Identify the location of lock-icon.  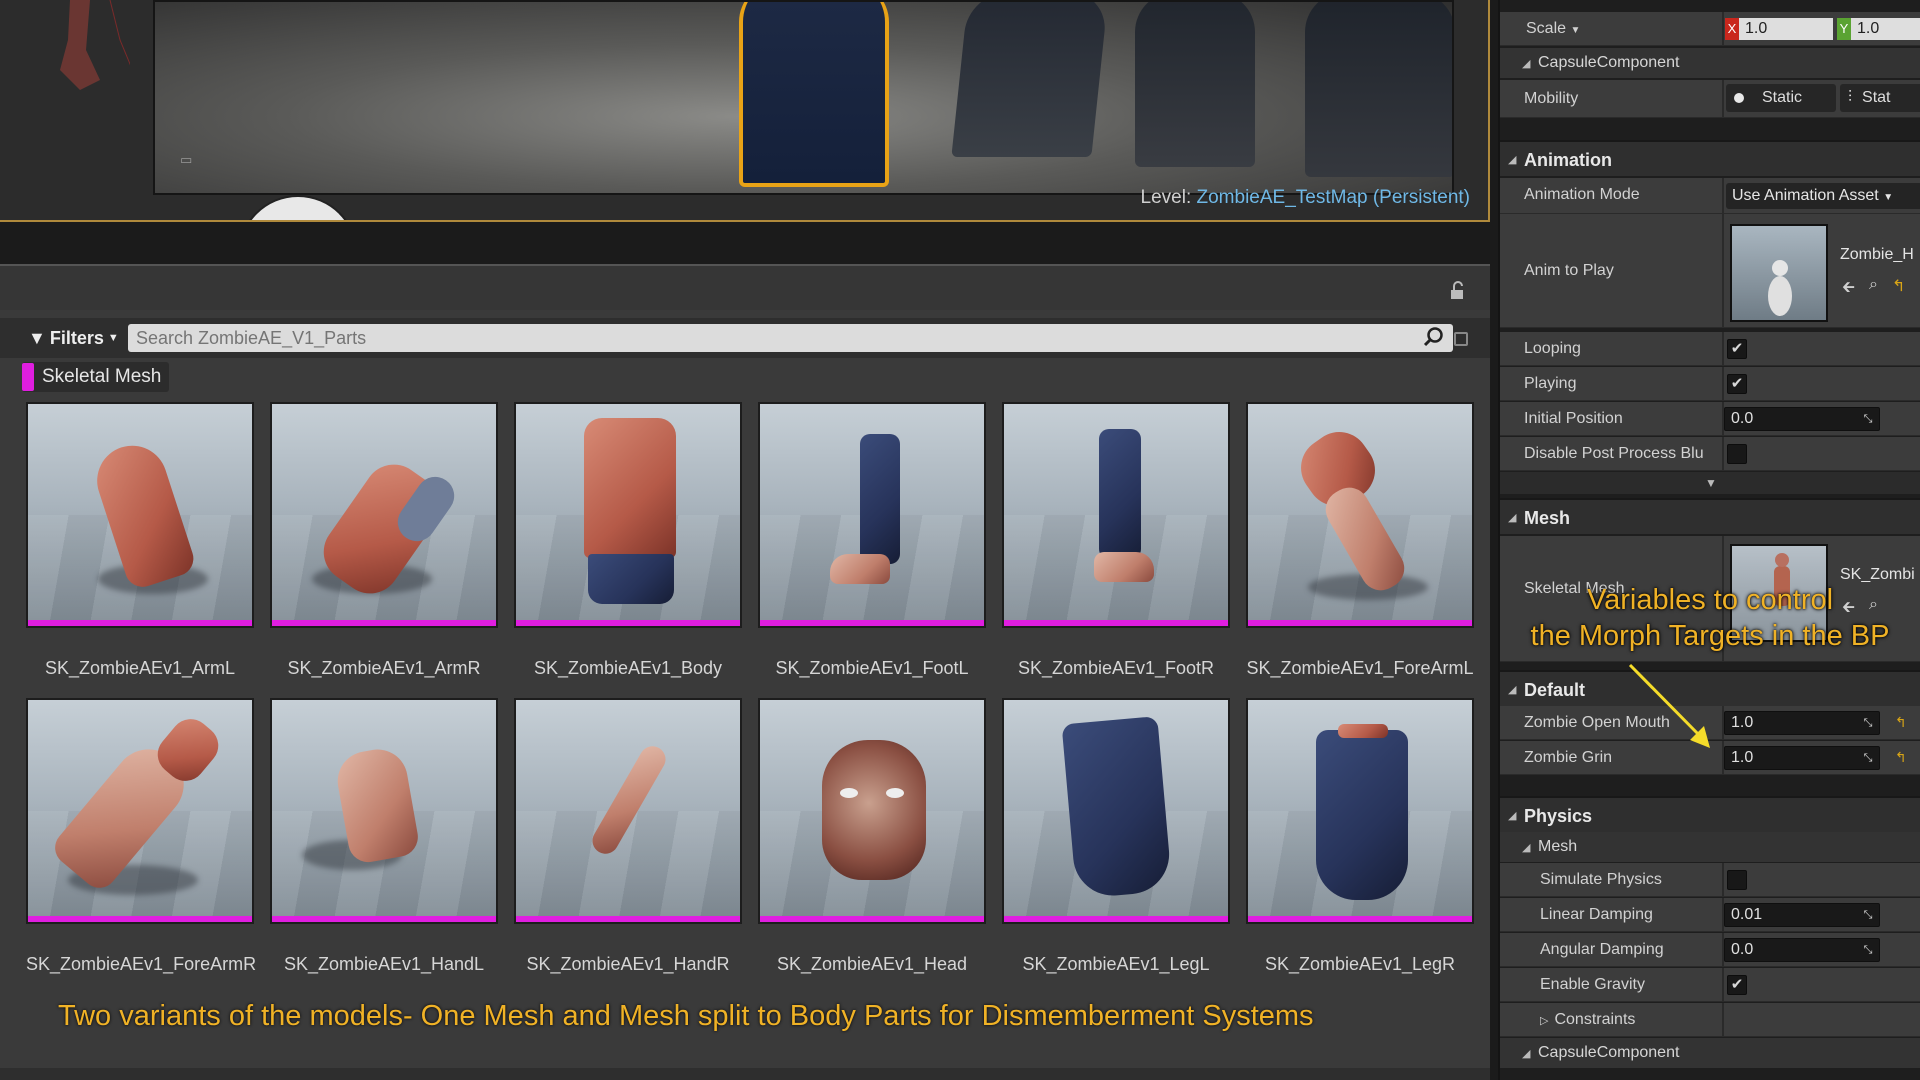
(1458, 291).